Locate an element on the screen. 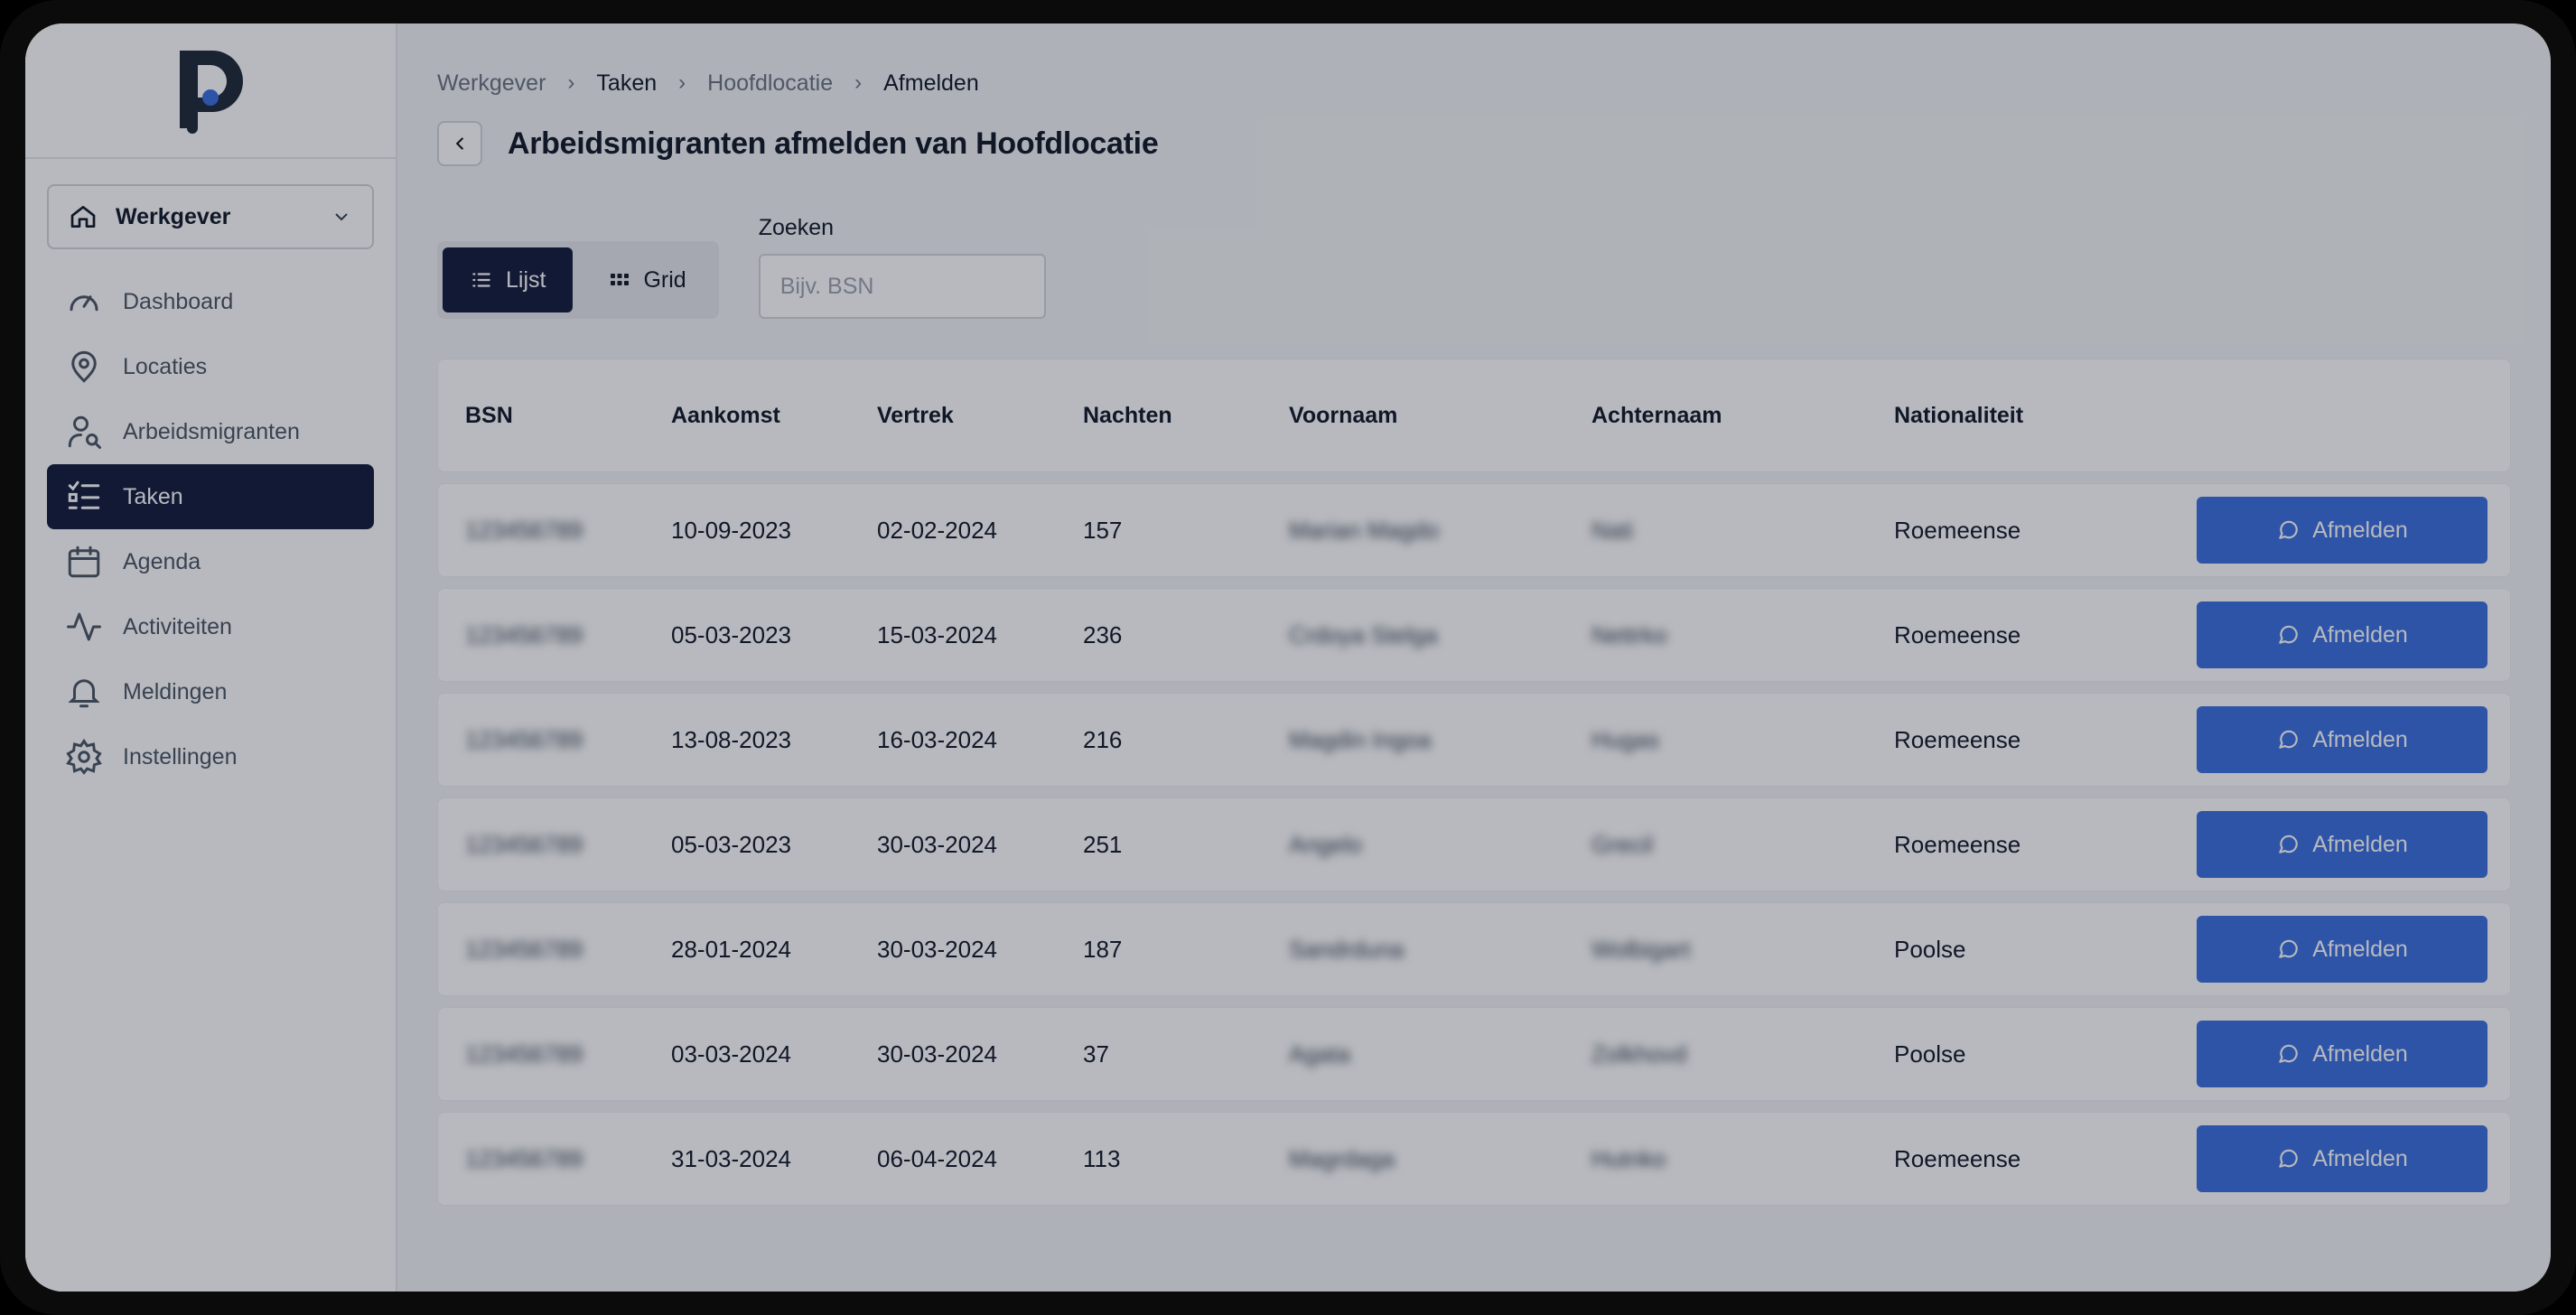 Image resolution: width=2576 pixels, height=1315 pixels. list-view-button: Lijst is located at coordinates (508, 279).